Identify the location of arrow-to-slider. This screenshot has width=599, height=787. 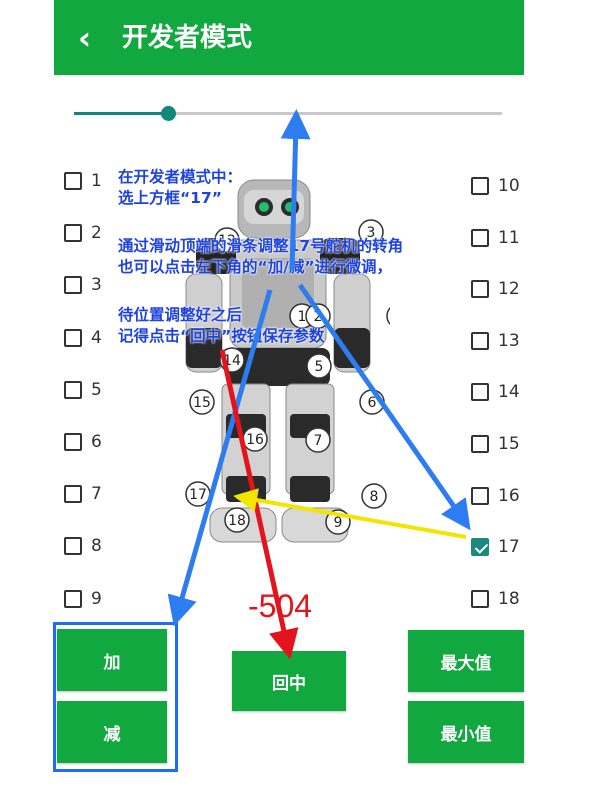
(295, 190).